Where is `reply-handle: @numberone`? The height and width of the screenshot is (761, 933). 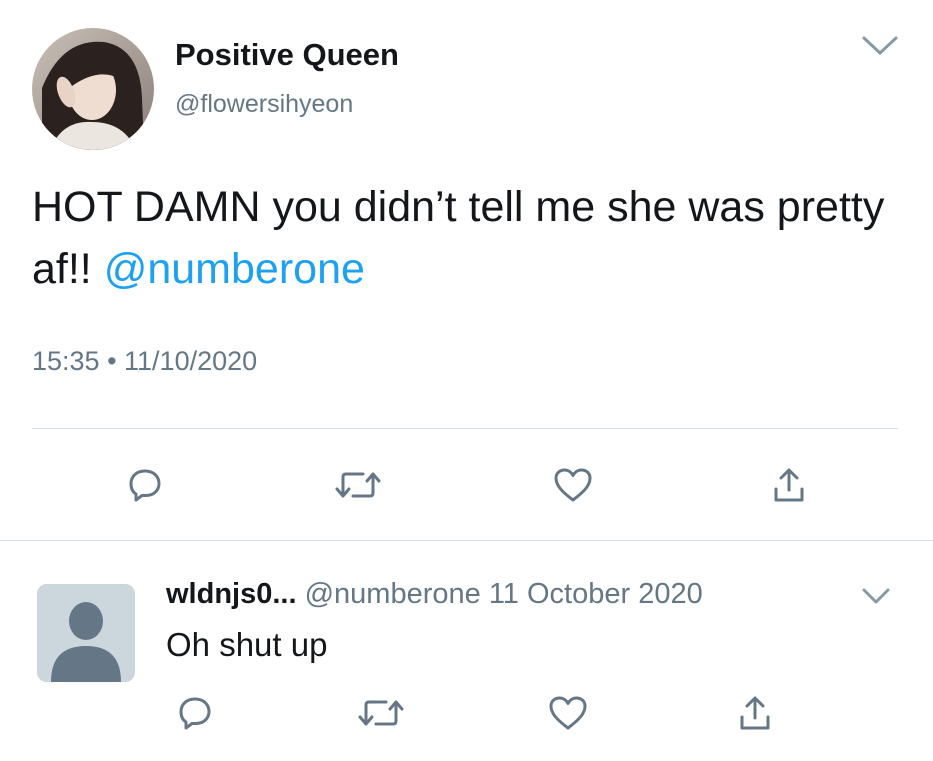
reply-handle: @numberone is located at coordinates (393, 594).